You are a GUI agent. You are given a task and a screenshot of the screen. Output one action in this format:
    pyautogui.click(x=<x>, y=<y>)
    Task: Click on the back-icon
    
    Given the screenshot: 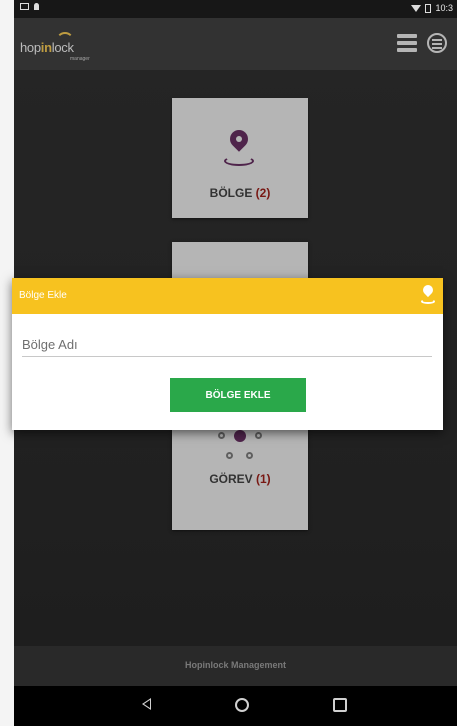 What is the action you would take?
    pyautogui.click(x=146, y=704)
    